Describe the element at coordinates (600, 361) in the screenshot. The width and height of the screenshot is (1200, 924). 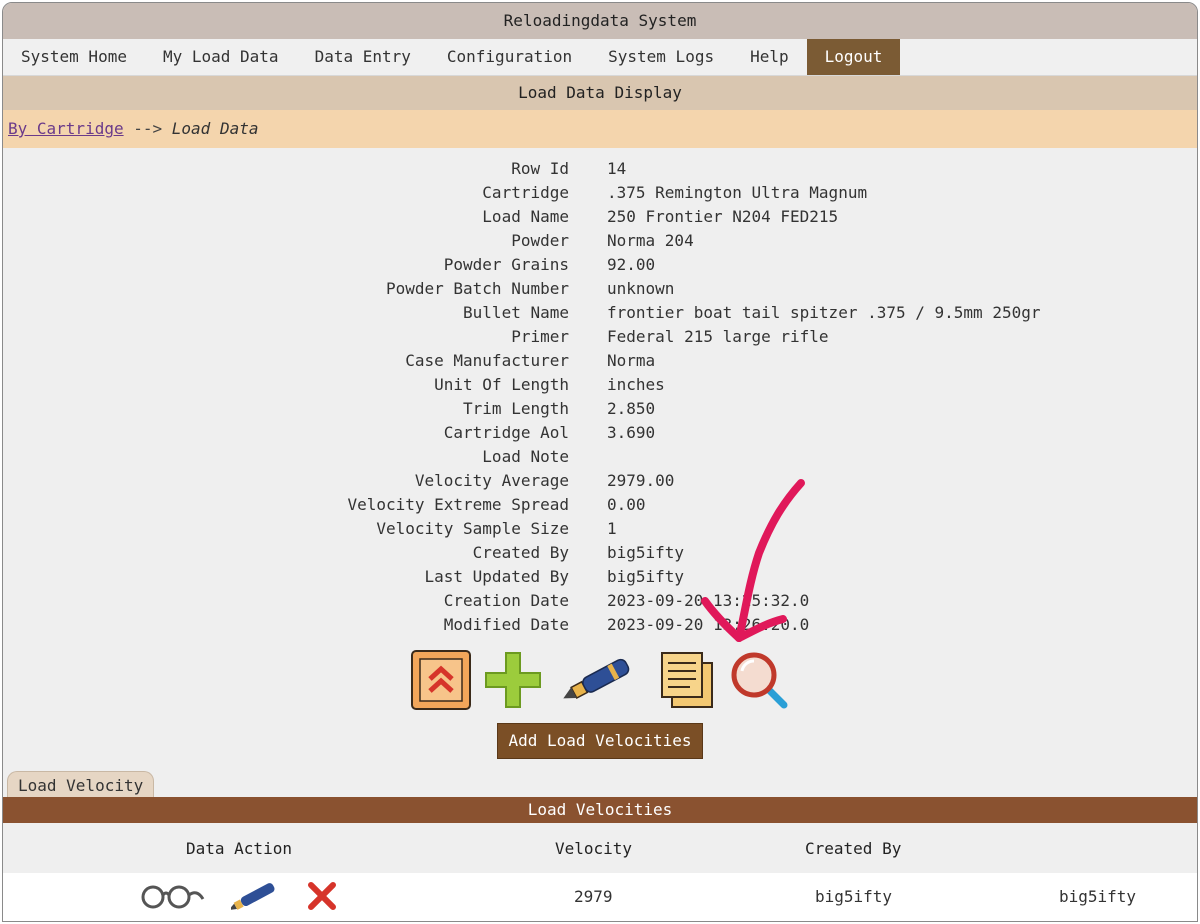
I see `detail-row: Case Manufacturer Norma` at that location.